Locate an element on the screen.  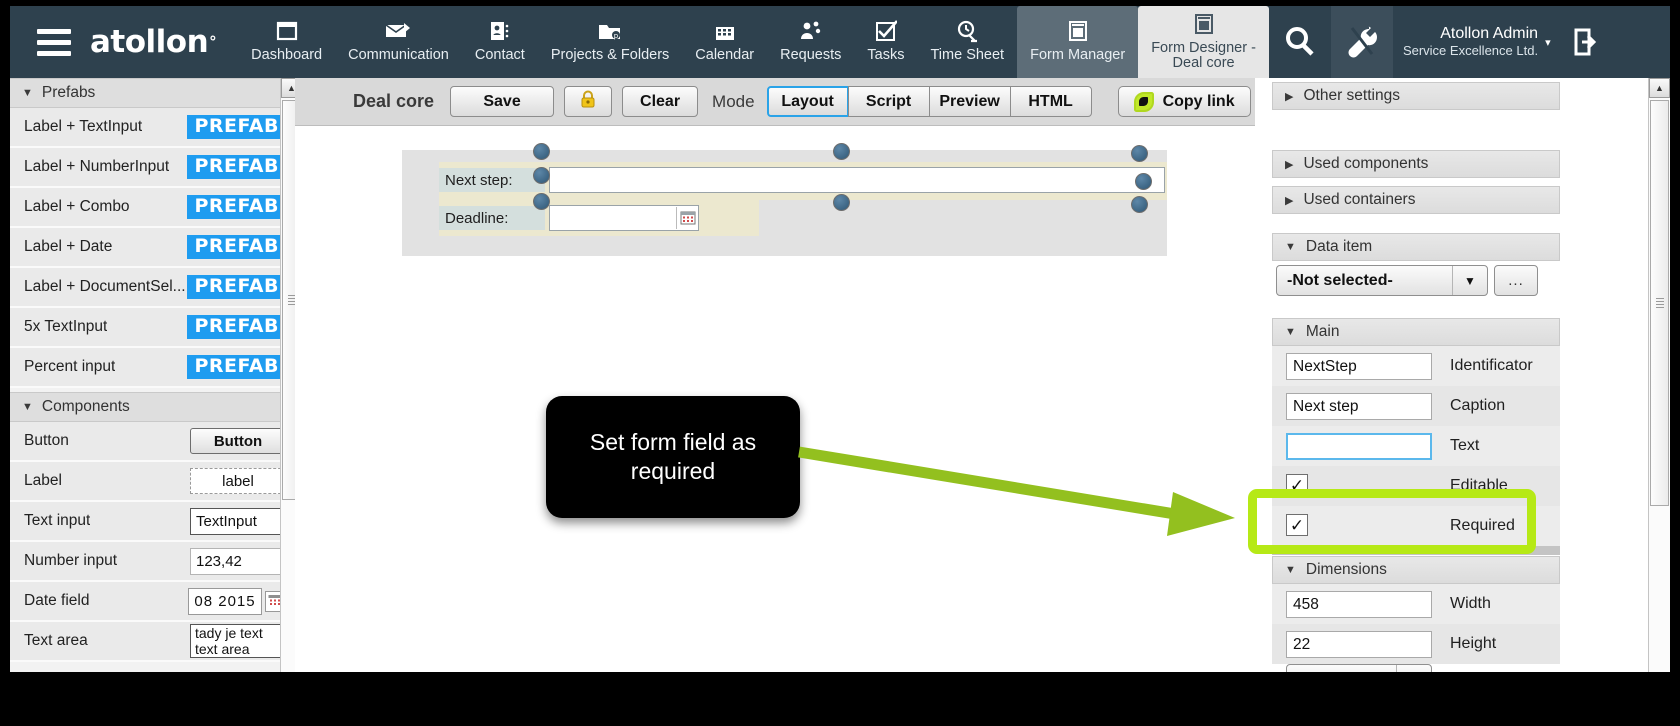
prefab-row: Label + DocumentSel... PREFAB is located at coordinates (152, 288).